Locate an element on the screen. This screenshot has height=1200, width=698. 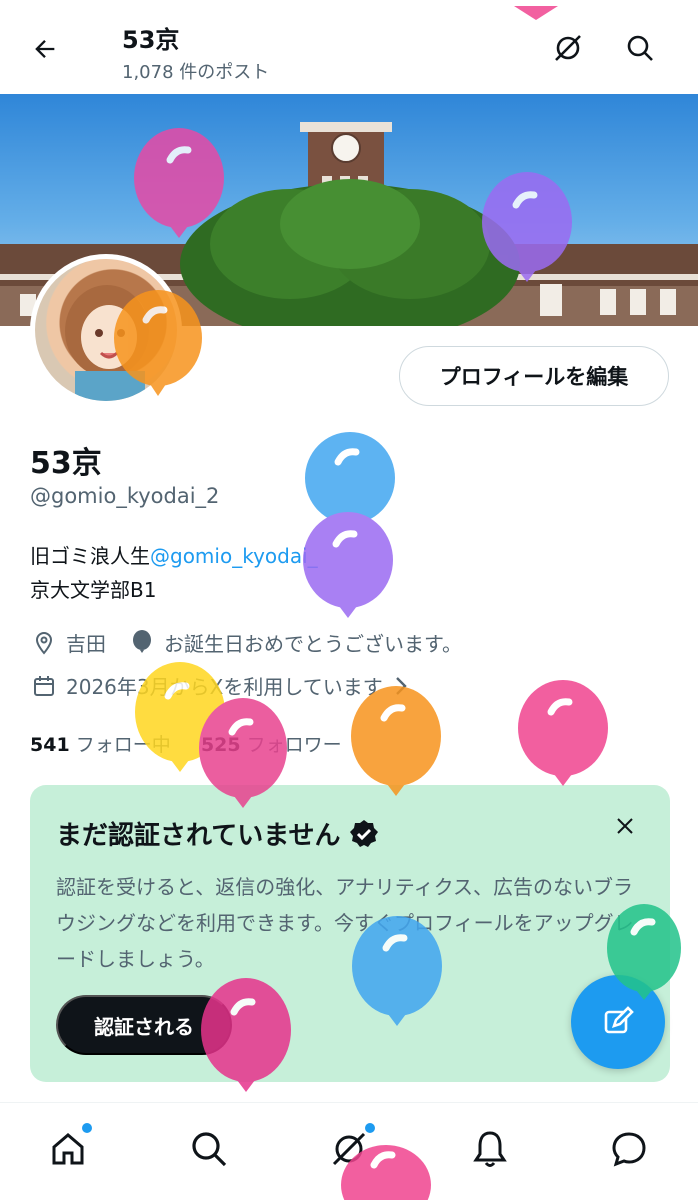
meta-joined-row: 2026年3月からXを利用しています is located at coordinates (226, 685).